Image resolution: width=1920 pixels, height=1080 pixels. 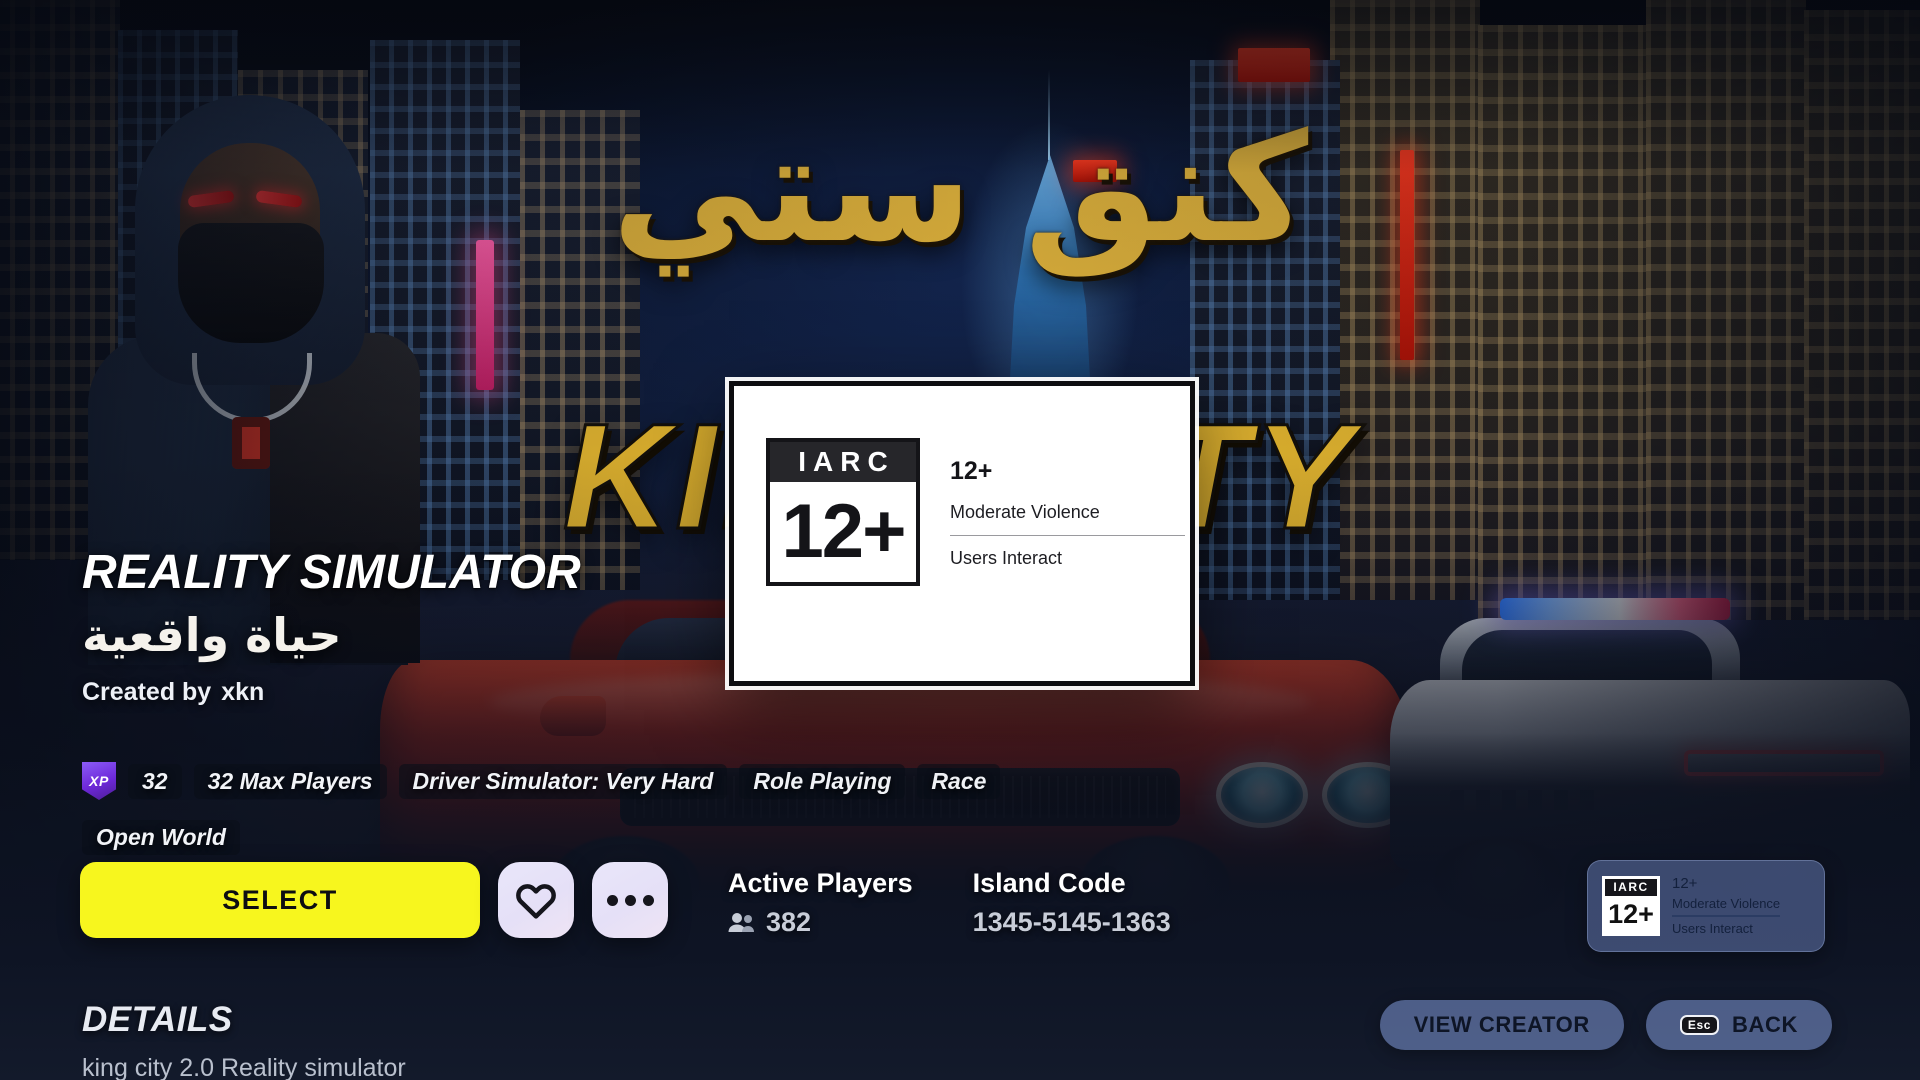 What do you see at coordinates (563, 781) in the screenshot?
I see `tag-difficulty: Driver Simulator: Very Hard` at bounding box center [563, 781].